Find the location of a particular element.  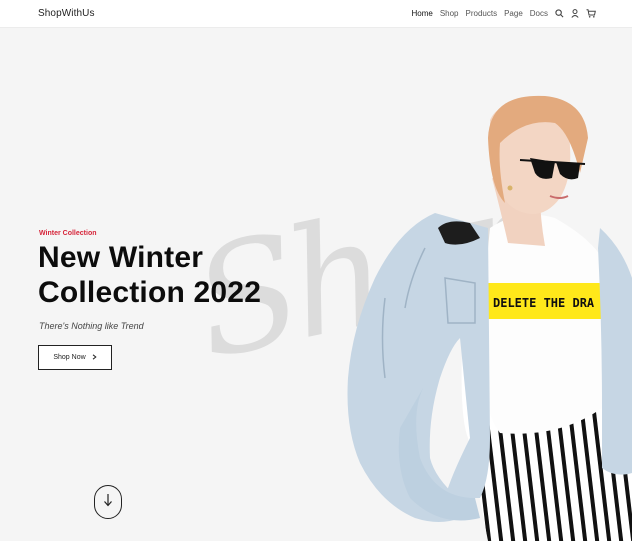

hero-title-line1: New Winter is located at coordinates (121, 257).